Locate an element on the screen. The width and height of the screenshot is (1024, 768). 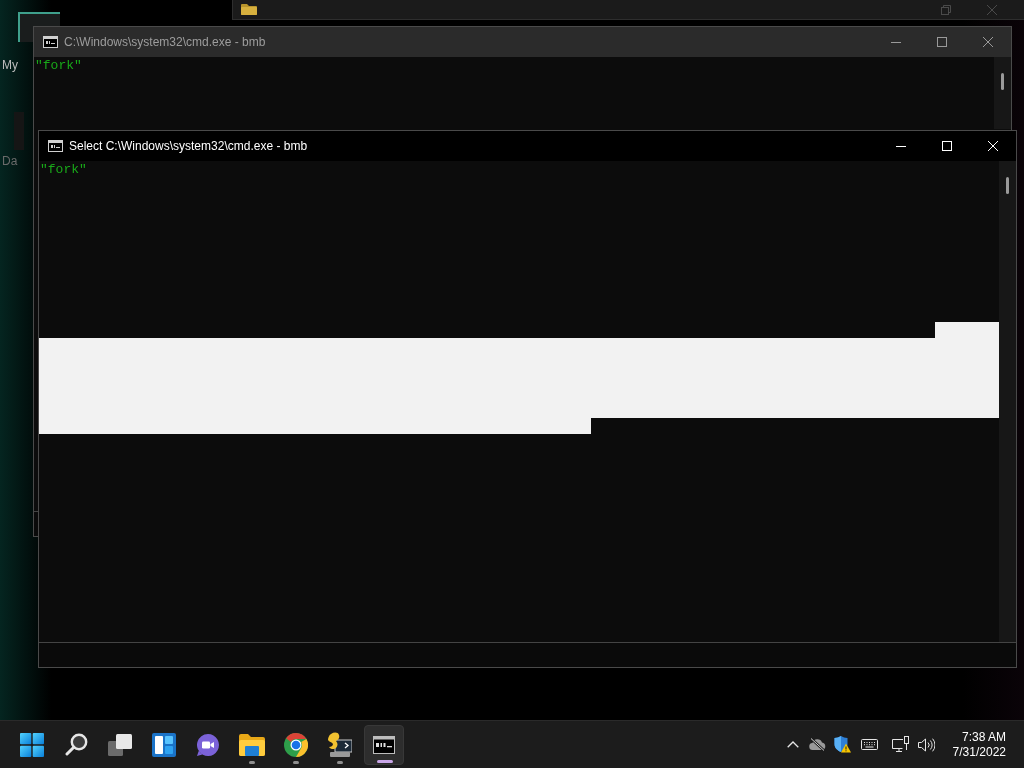
keyboard-icon is located at coordinates (869, 744).